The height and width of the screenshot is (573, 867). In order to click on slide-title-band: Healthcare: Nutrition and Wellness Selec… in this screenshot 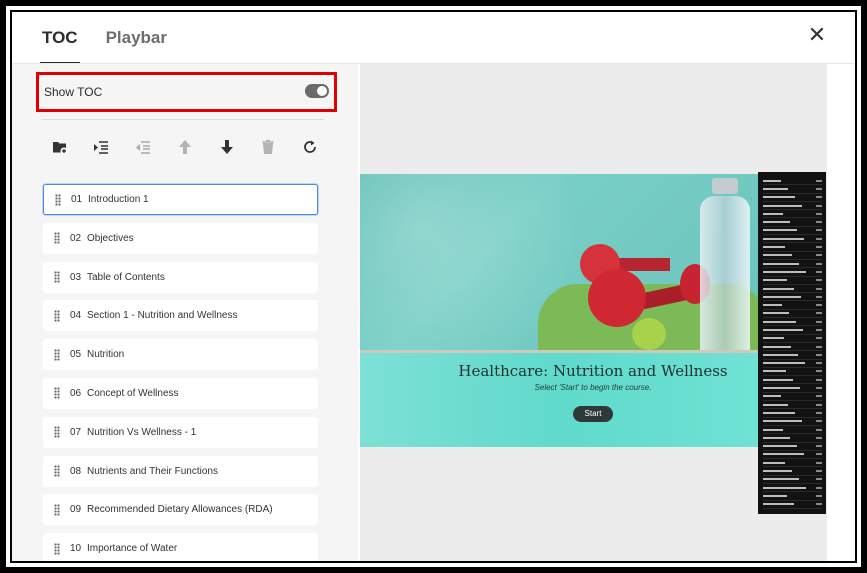, I will do `click(559, 398)`.